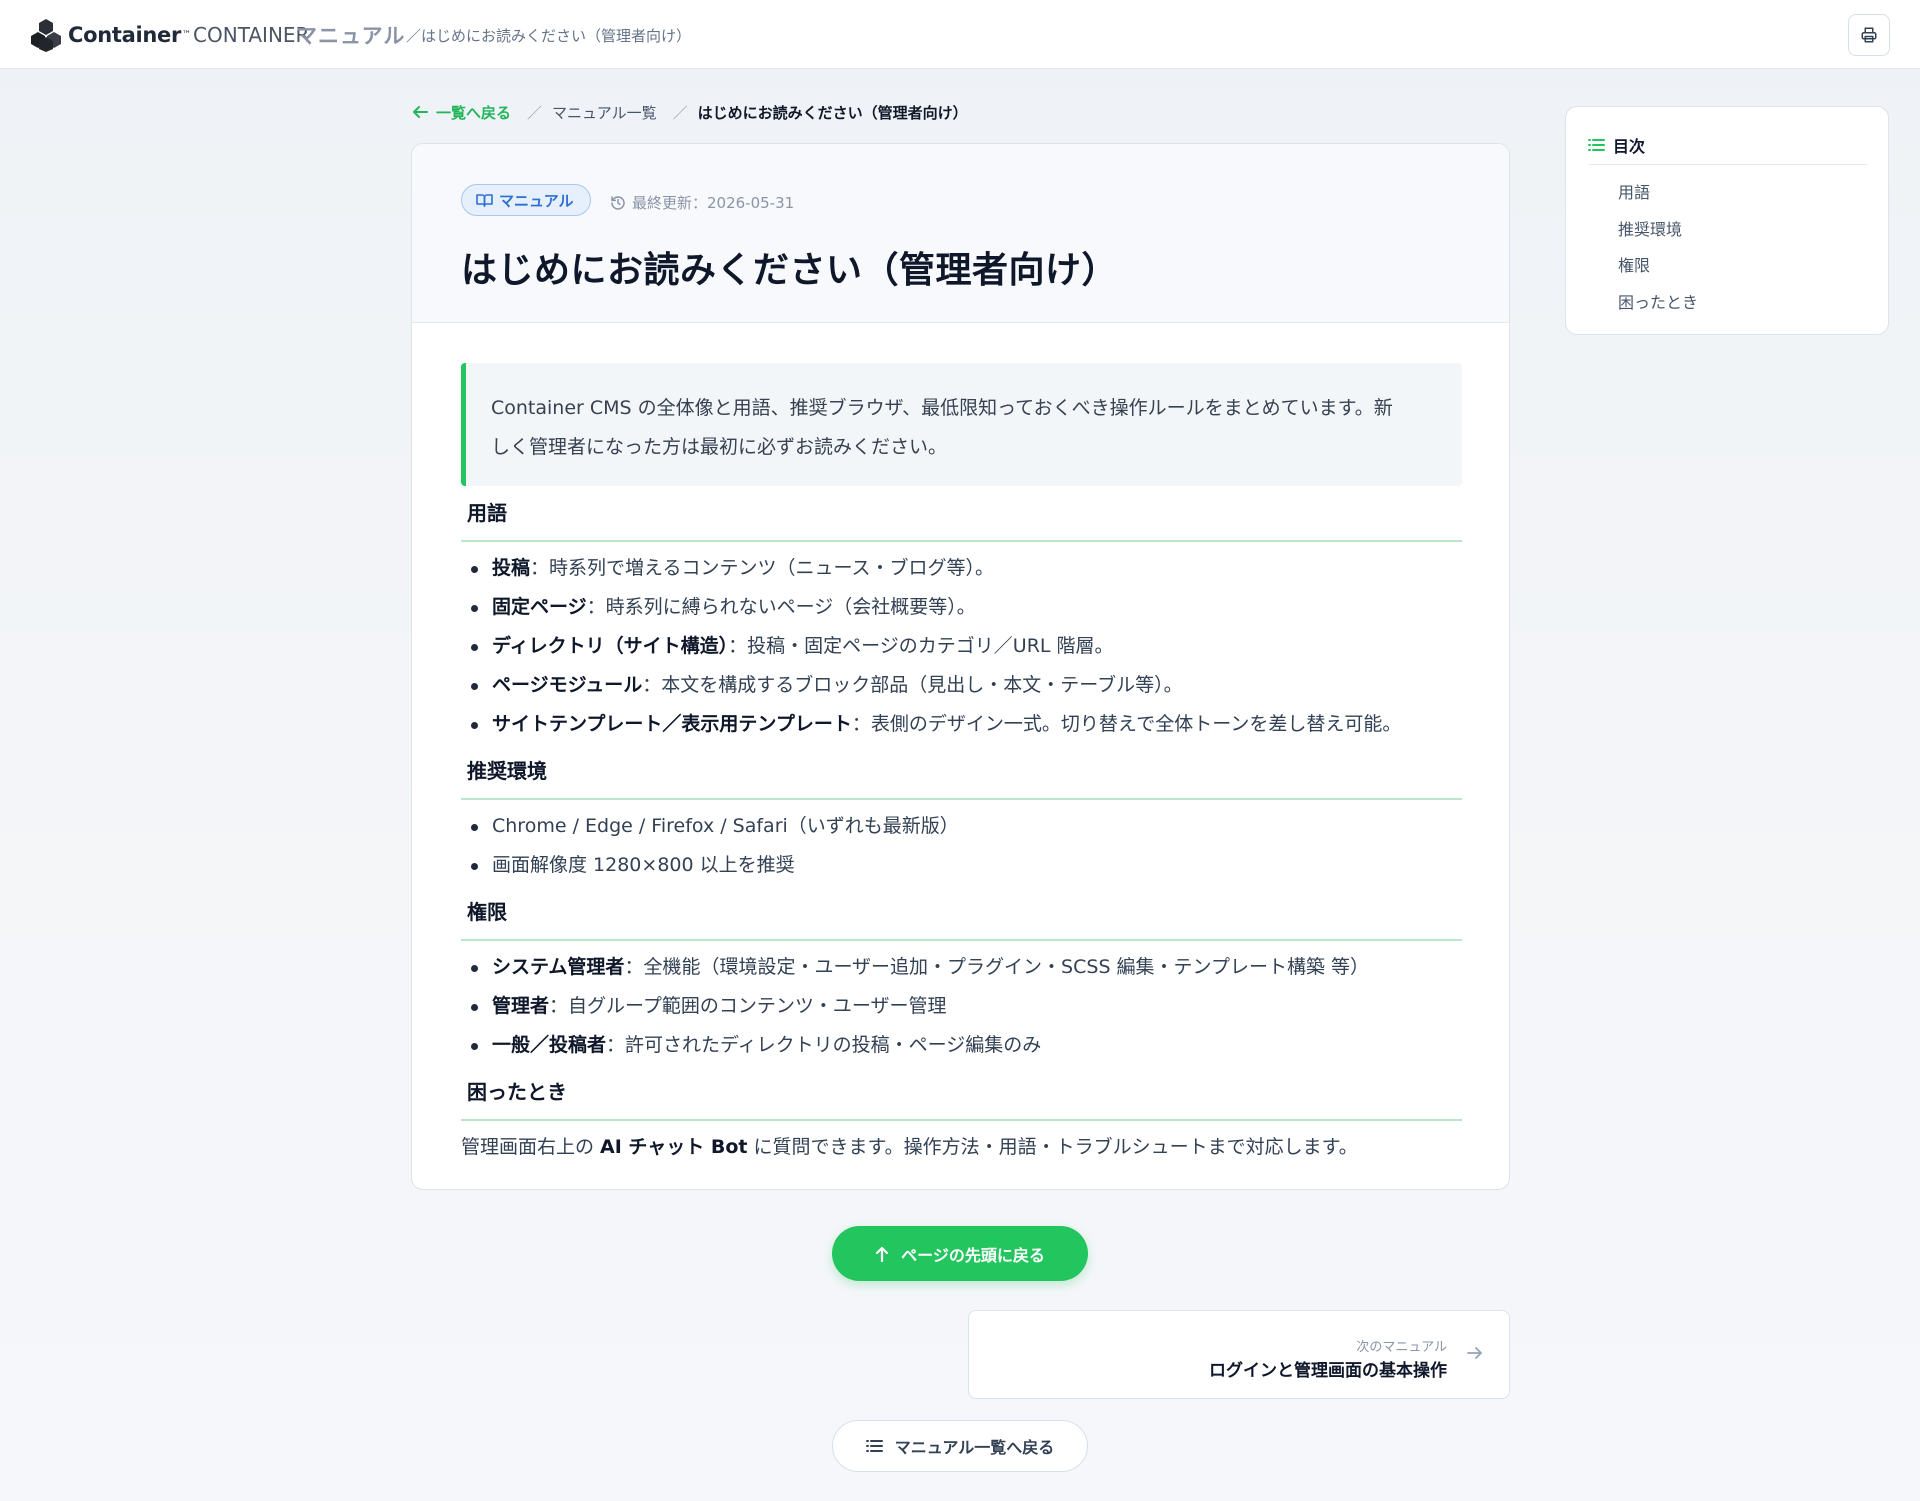 This screenshot has height=1501, width=1920. Describe the element at coordinates (1658, 230) in the screenshot. I see `toc-item-environment: 推奨環境` at that location.